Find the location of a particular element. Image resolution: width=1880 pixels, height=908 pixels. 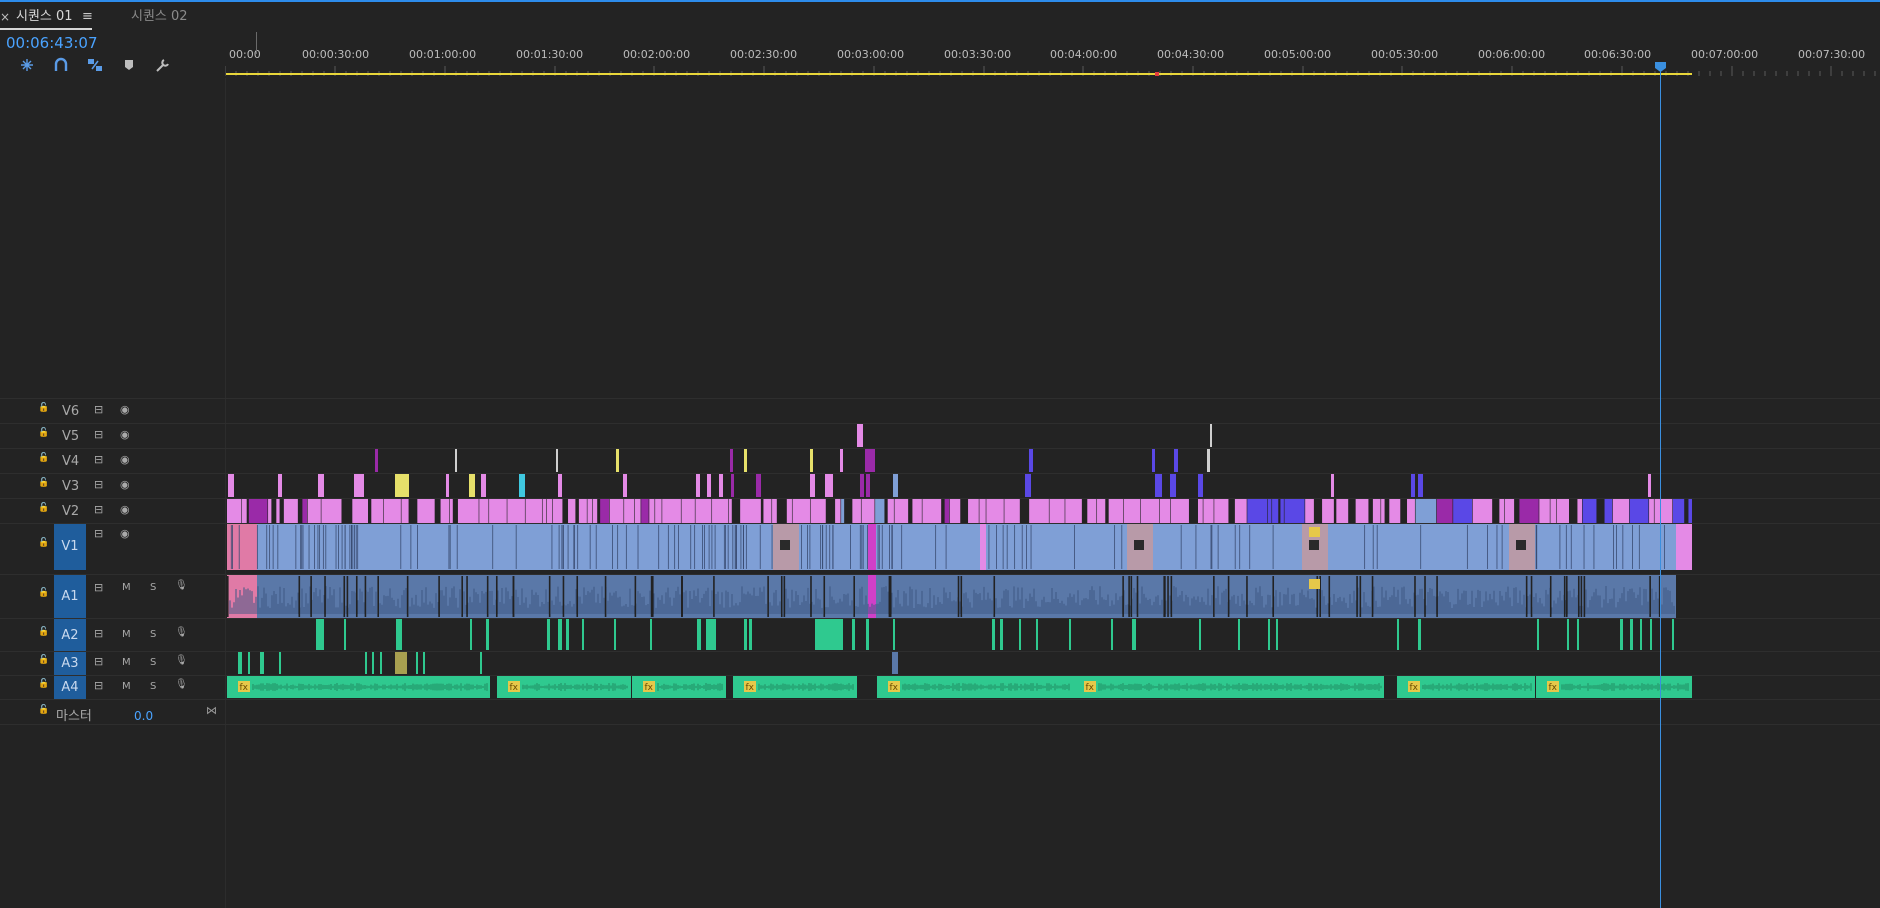

audio-track-a3: 🔓 A3 ⊟ M S 🎙 is located at coordinates (940, 663).